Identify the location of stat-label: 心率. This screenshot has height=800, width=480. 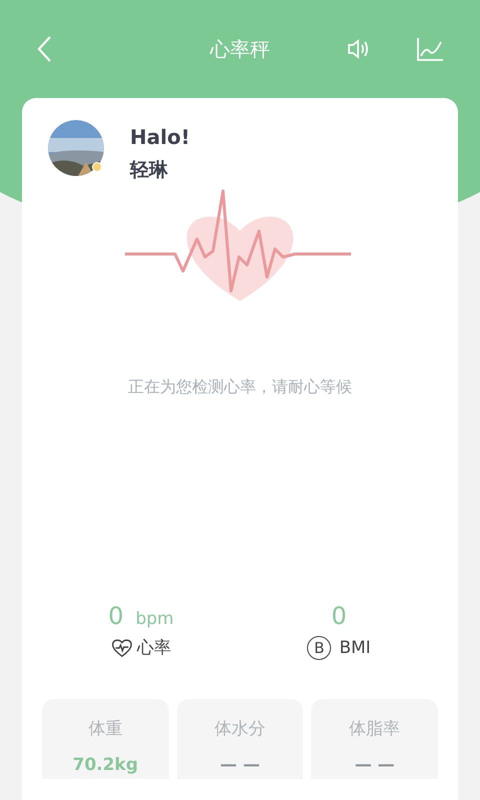
(154, 648).